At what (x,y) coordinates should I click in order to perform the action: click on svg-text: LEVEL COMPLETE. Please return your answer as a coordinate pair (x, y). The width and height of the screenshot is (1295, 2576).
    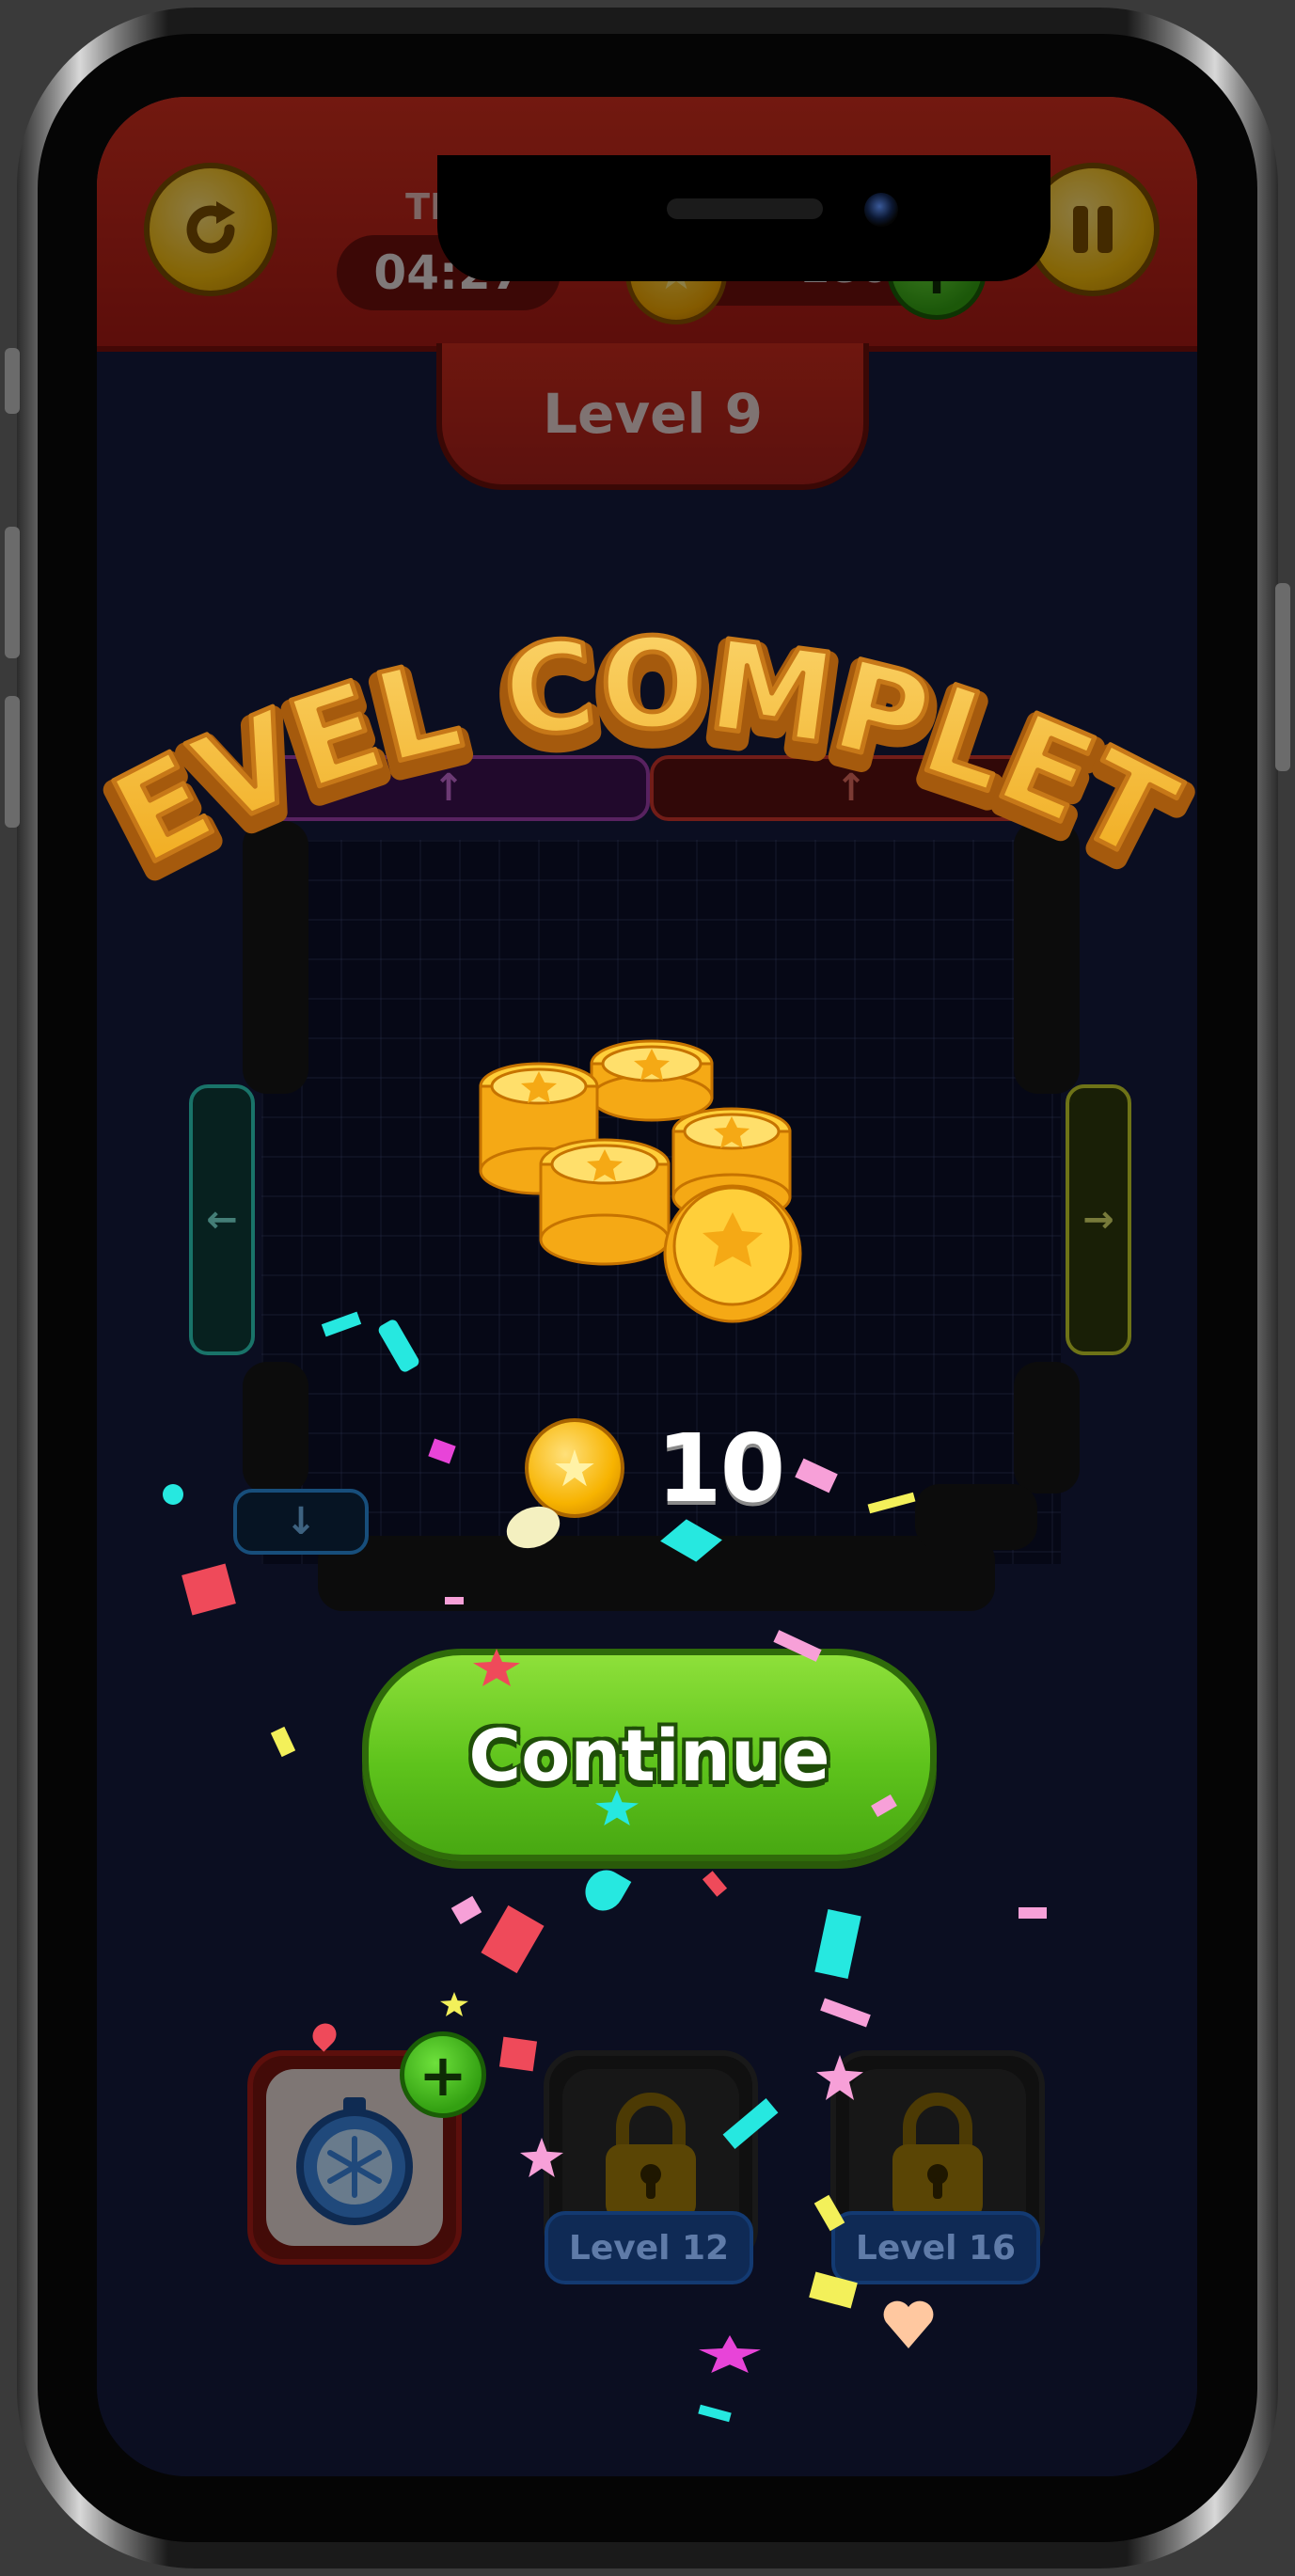
    Looking at the image, I should click on (646, 756).